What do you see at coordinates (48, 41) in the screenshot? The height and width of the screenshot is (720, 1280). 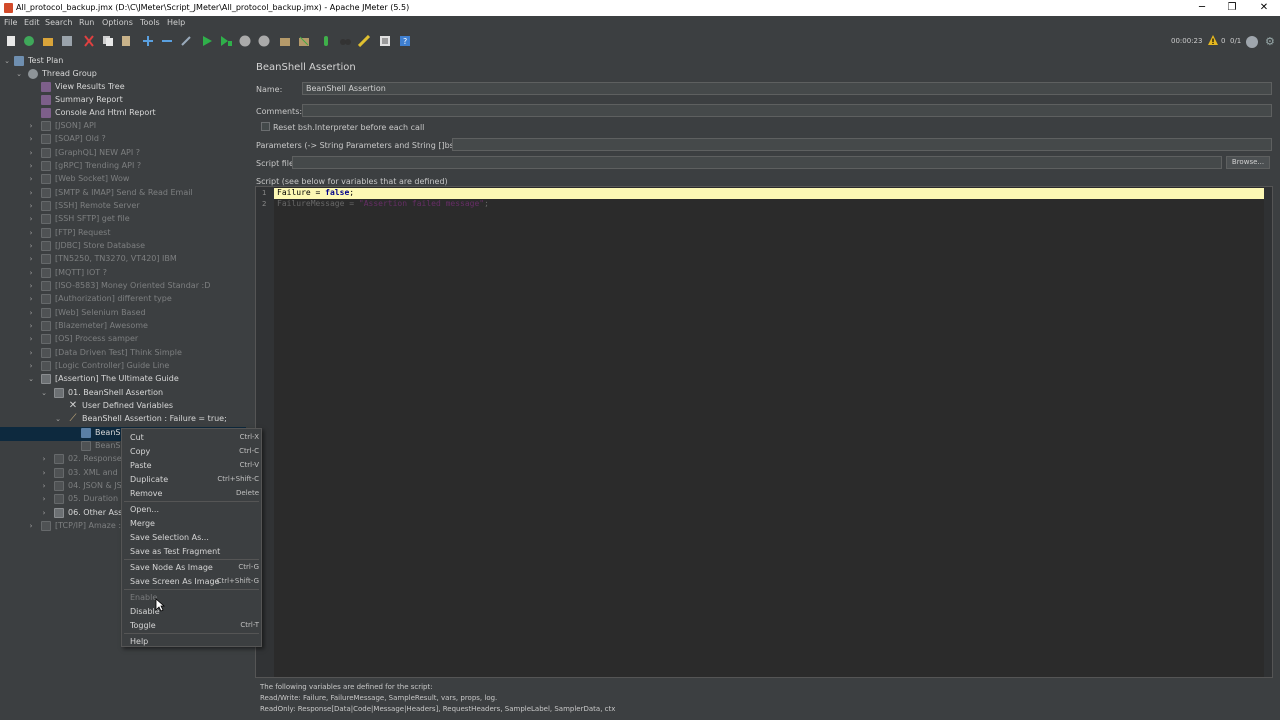 I see `open-icon` at bounding box center [48, 41].